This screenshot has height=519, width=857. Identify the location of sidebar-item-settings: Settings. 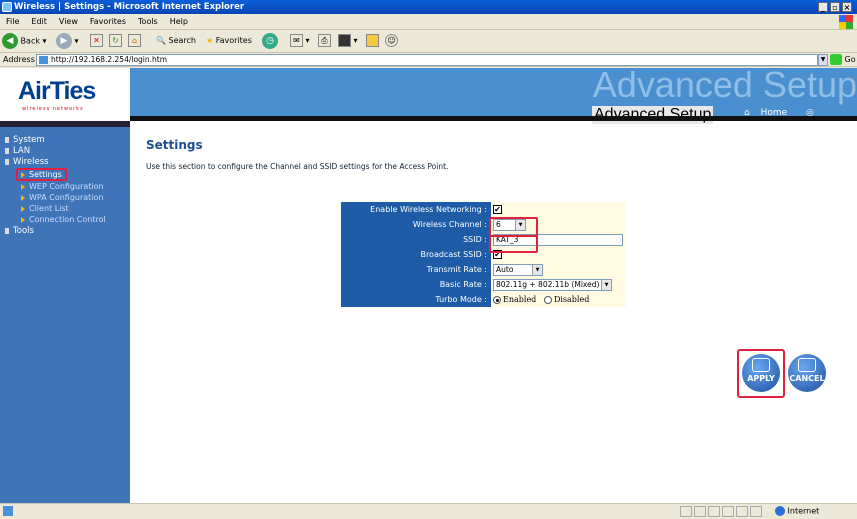
(41, 174).